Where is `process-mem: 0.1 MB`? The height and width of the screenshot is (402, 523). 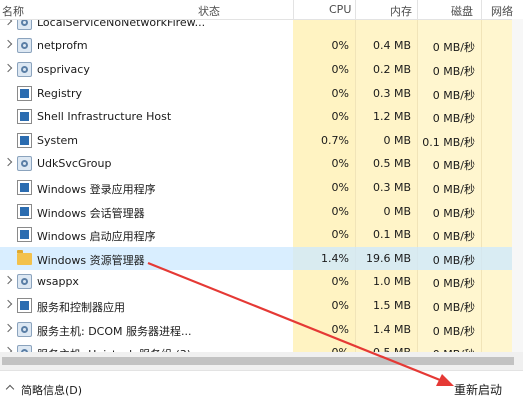 process-mem: 0.1 MB is located at coordinates (391, 235).